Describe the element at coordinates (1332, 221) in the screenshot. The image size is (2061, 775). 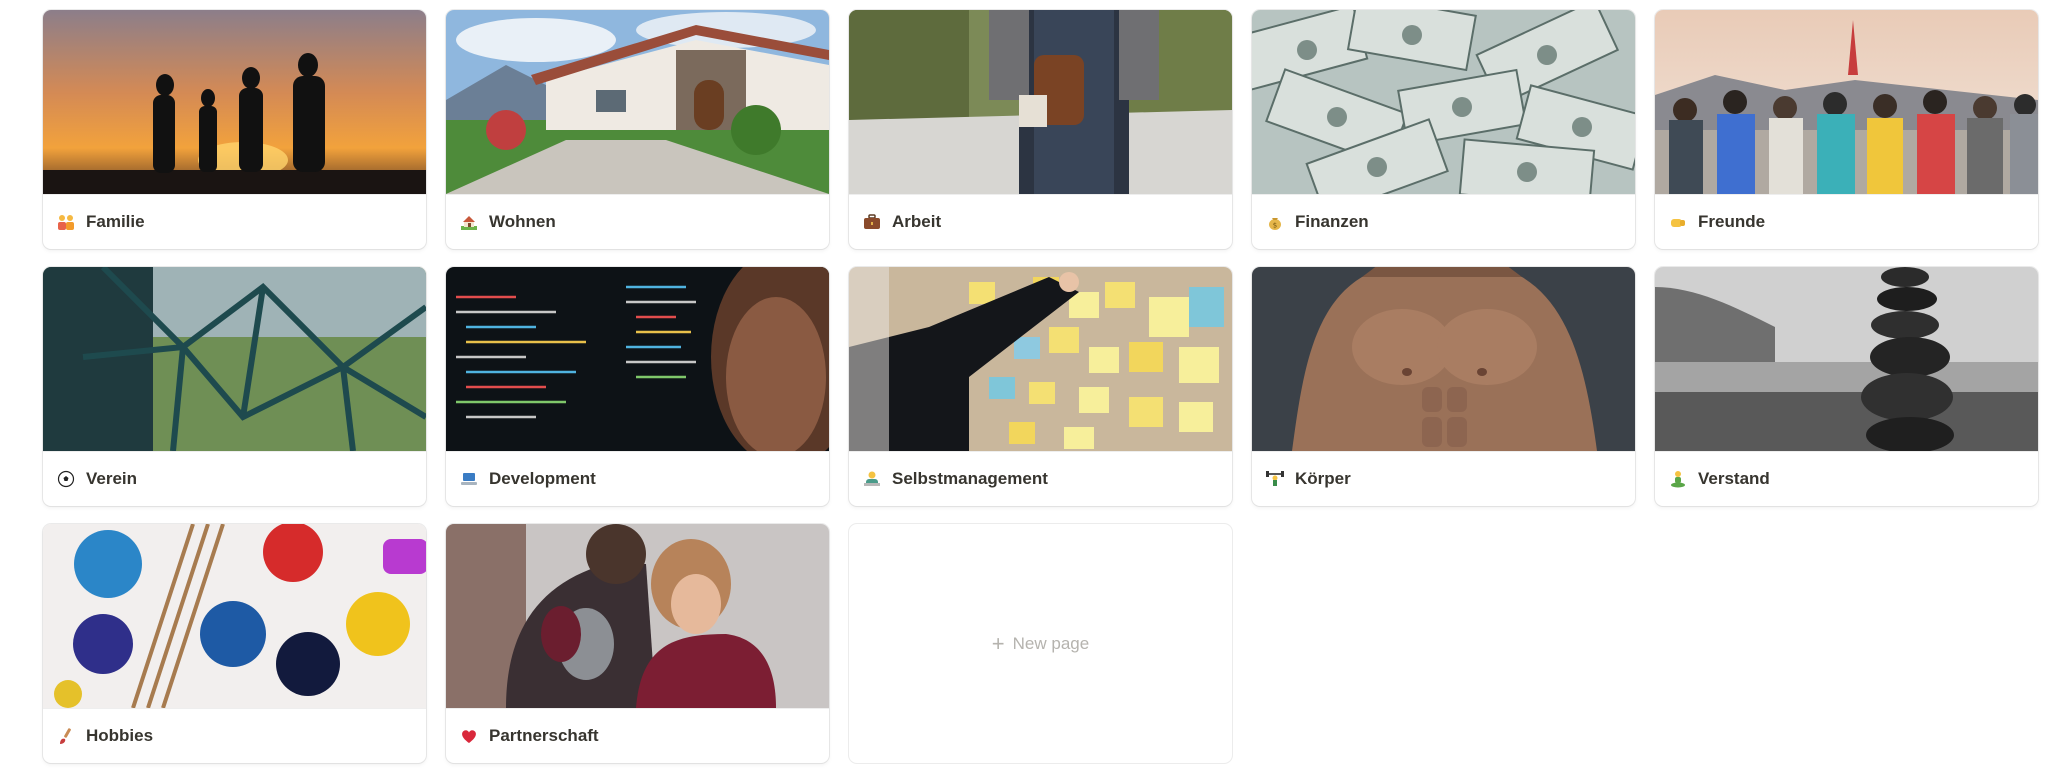
I see `card-title: Finanzen` at that location.